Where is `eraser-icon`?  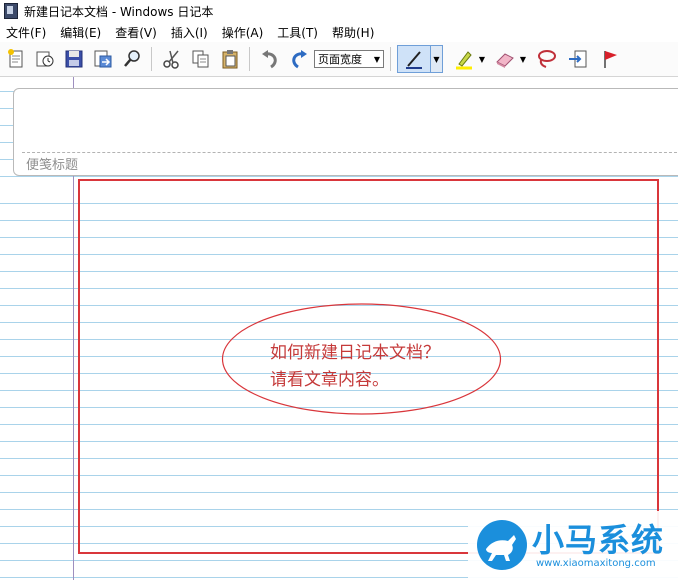 eraser-icon is located at coordinates (505, 60).